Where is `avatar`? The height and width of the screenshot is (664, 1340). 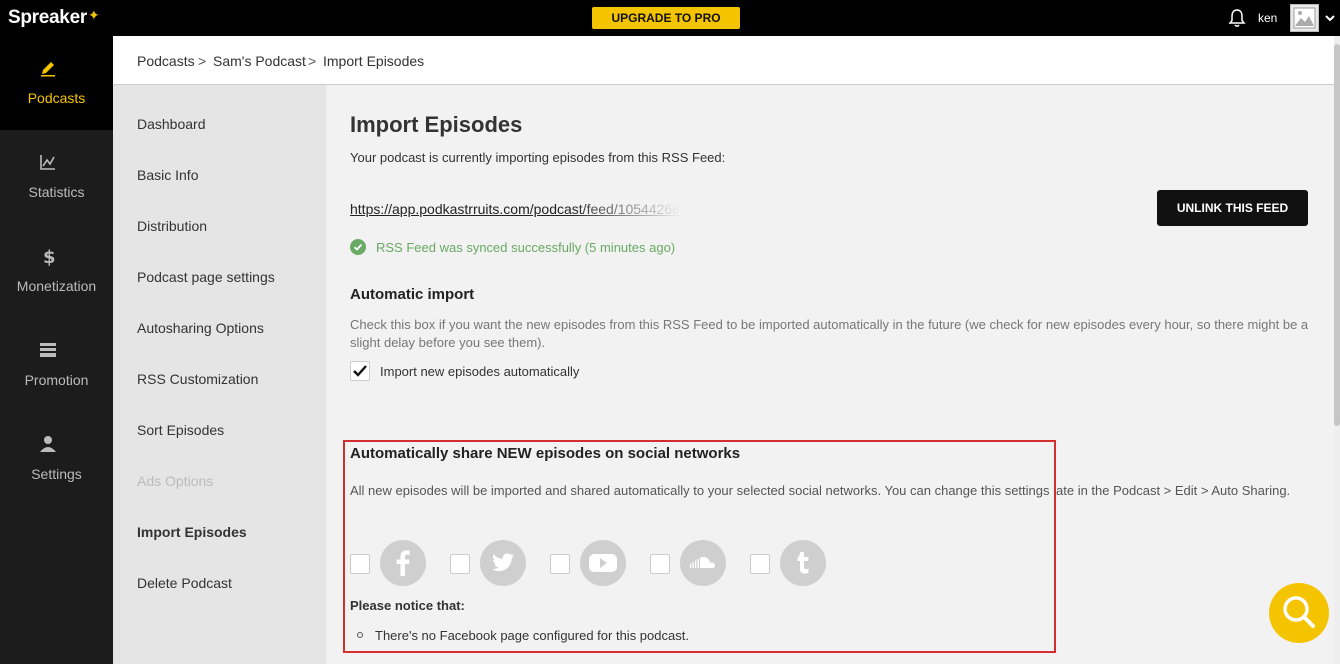
avatar is located at coordinates (1304, 18).